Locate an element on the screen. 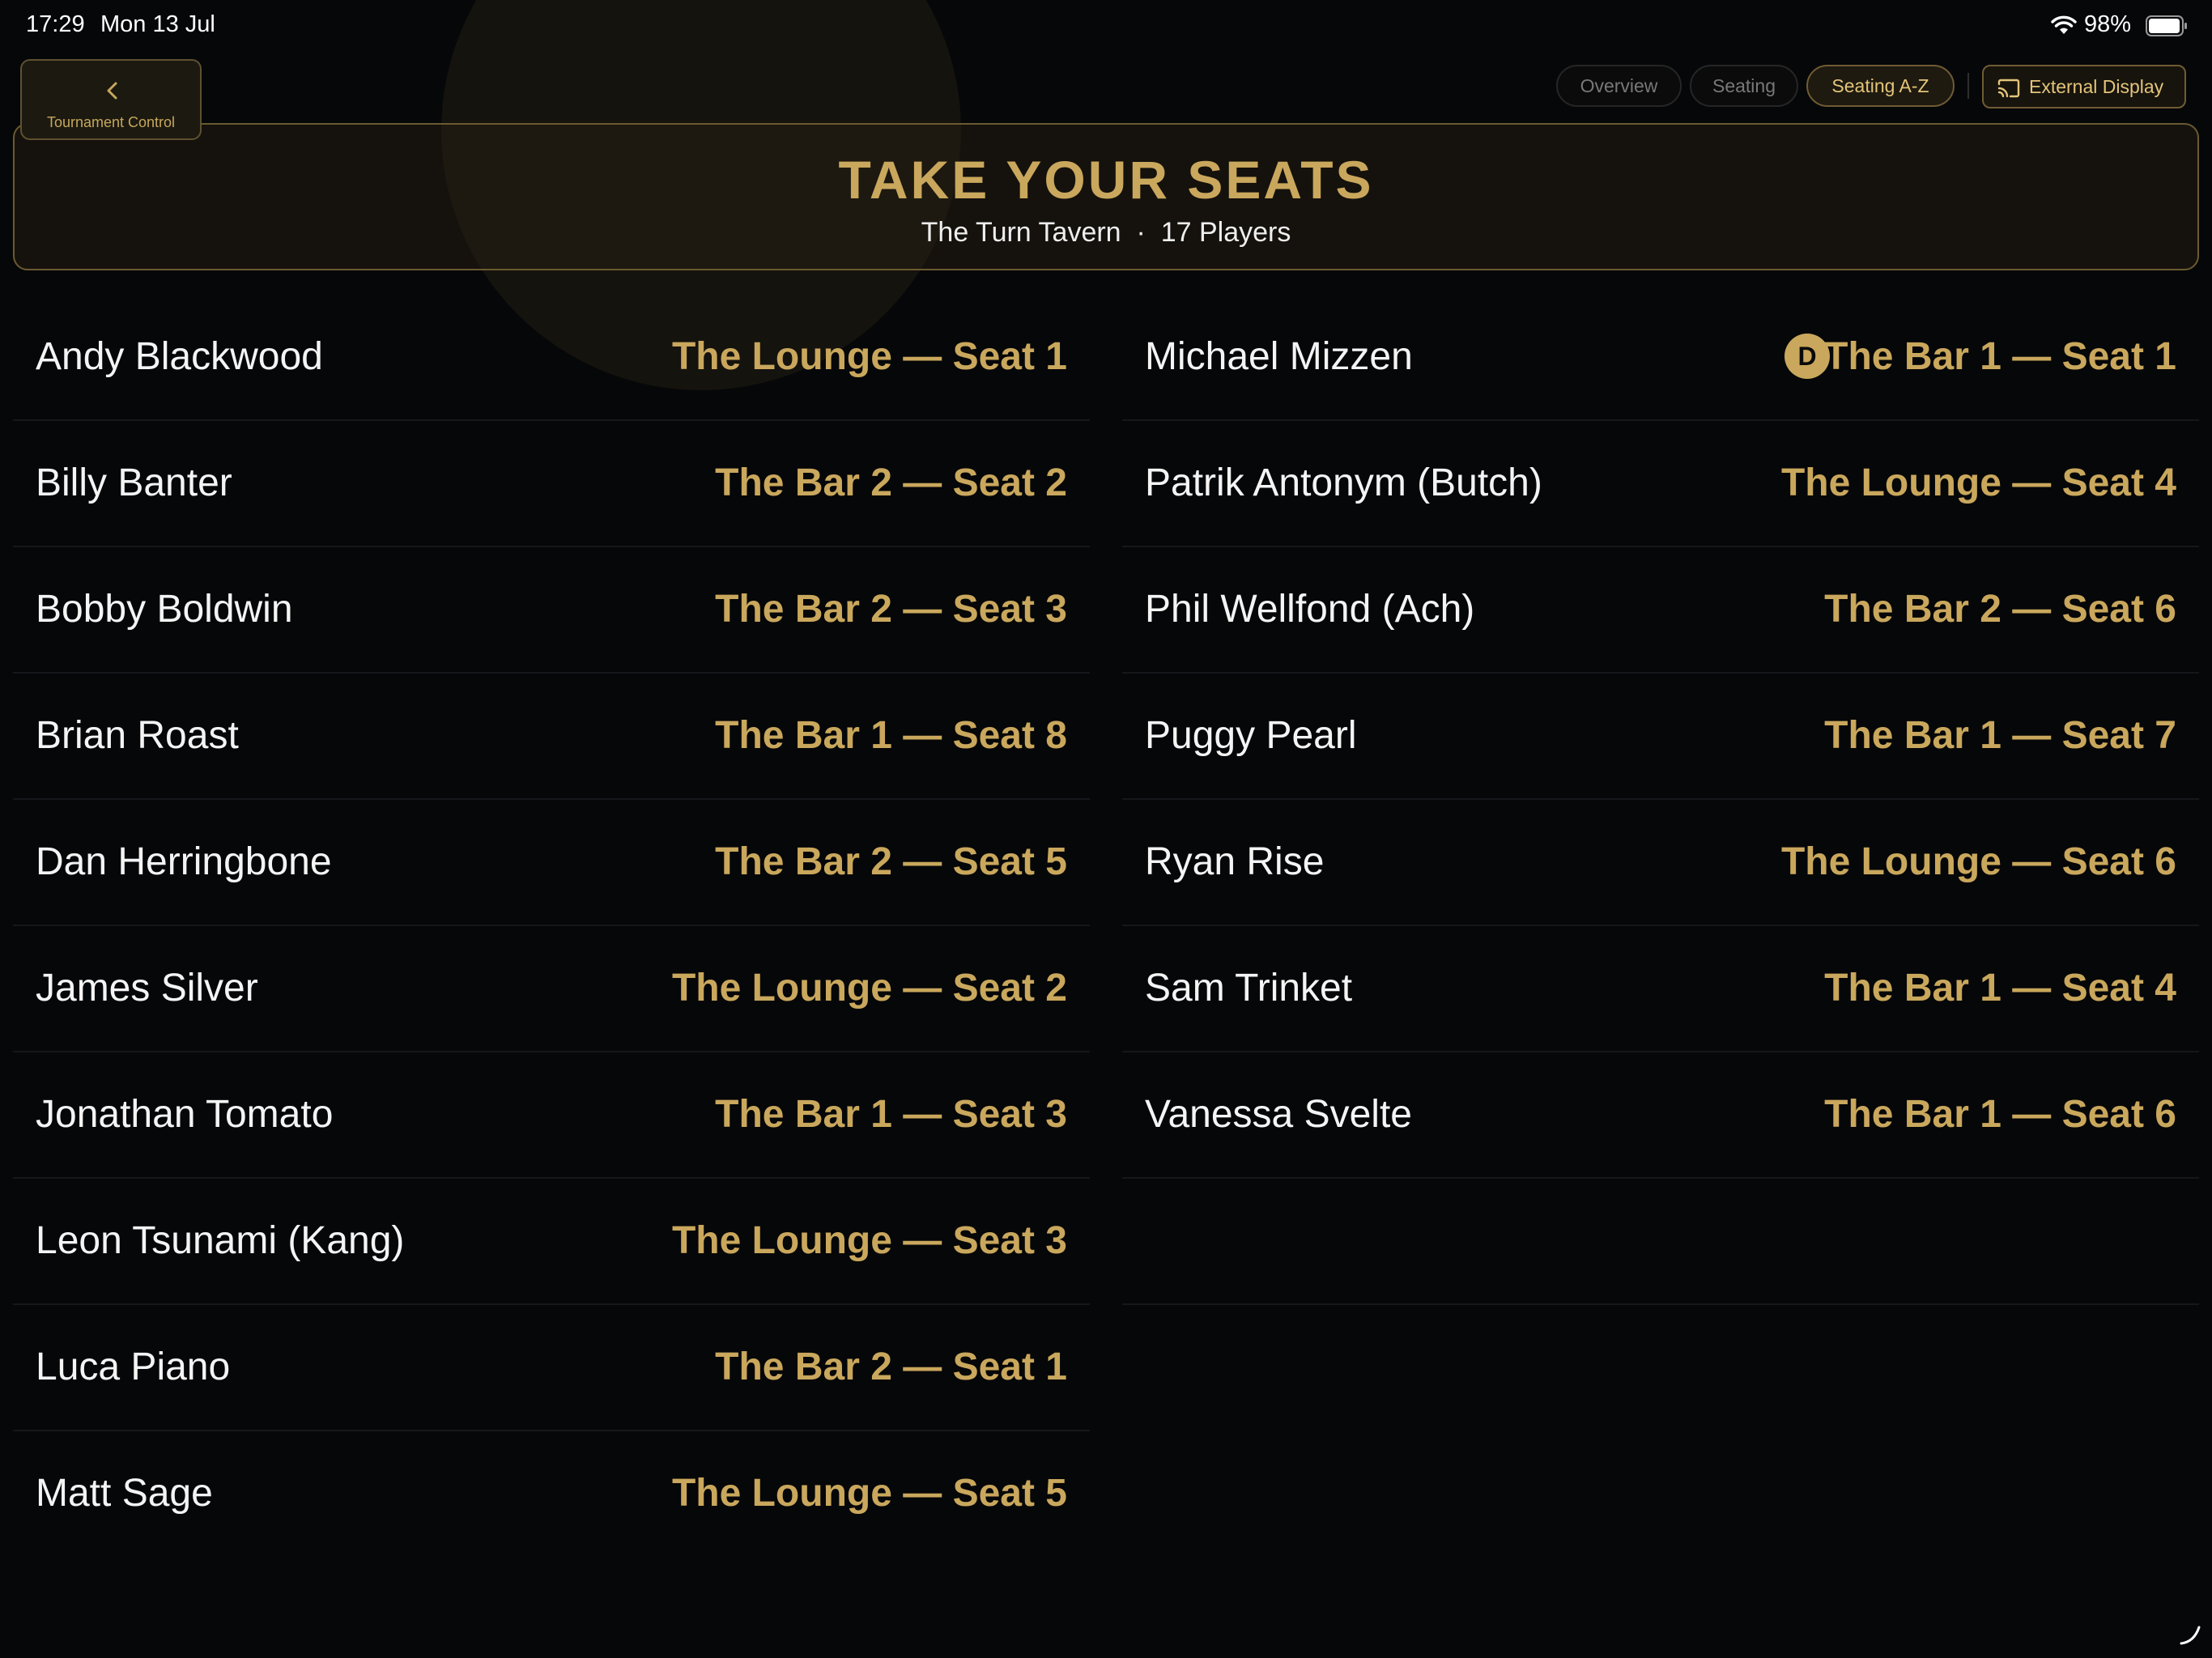  player-row: Michael Mizzen D The Bar 1 — Seat 1 is located at coordinates (1661, 358).